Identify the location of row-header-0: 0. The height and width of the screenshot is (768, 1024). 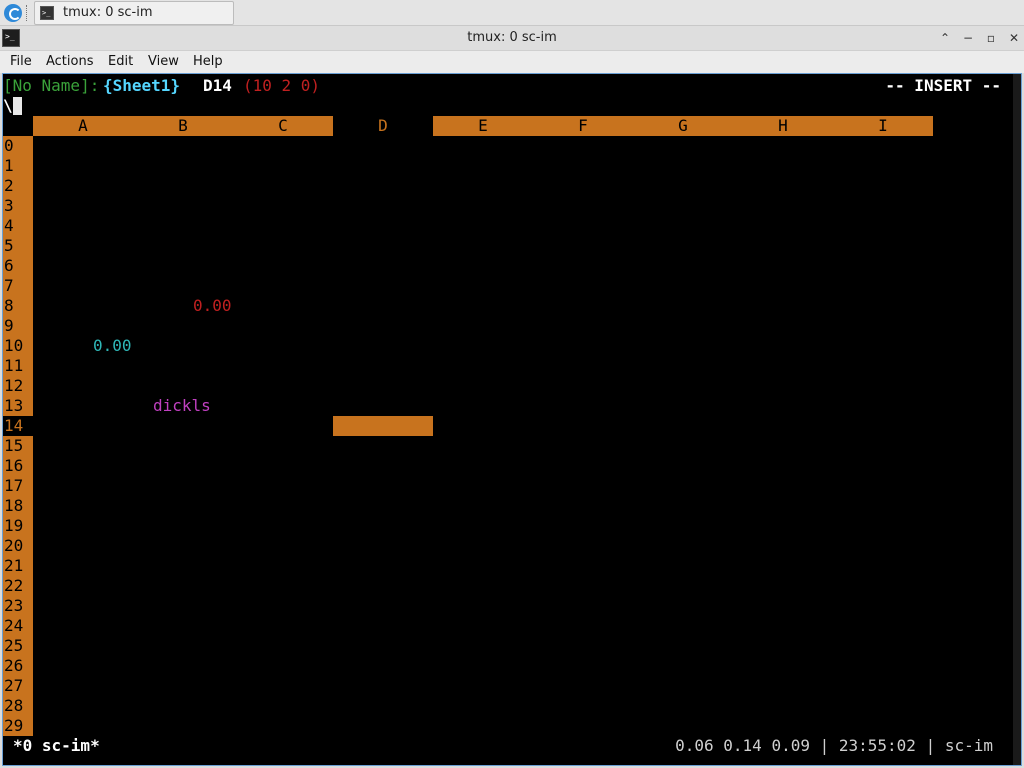
(18, 146).